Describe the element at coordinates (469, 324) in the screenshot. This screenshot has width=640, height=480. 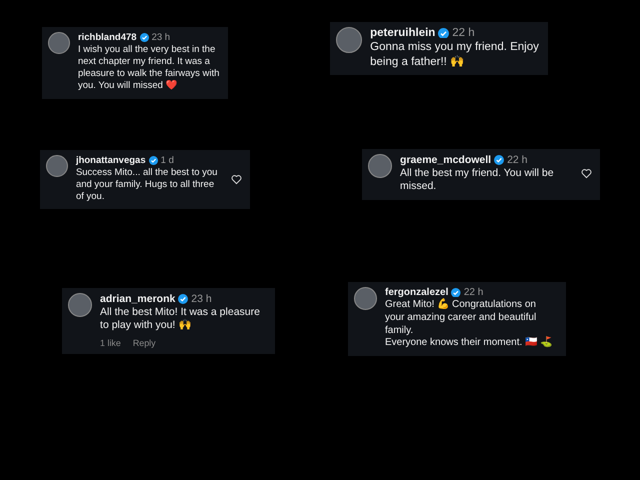
I see `comment-text: Great Mito! 💪 Congratulations on your amazing career and beautiful family. Everyone knows their moment. 🇨🇱 ⛳` at that location.